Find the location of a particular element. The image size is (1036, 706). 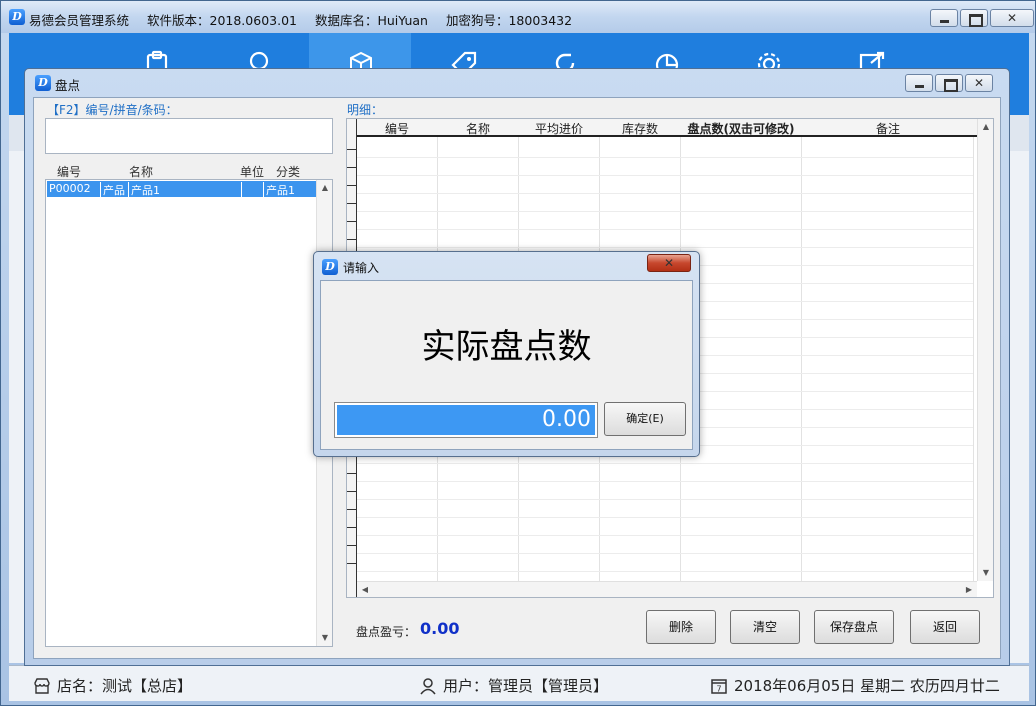

list-col-name: 名称 is located at coordinates (141, 172).